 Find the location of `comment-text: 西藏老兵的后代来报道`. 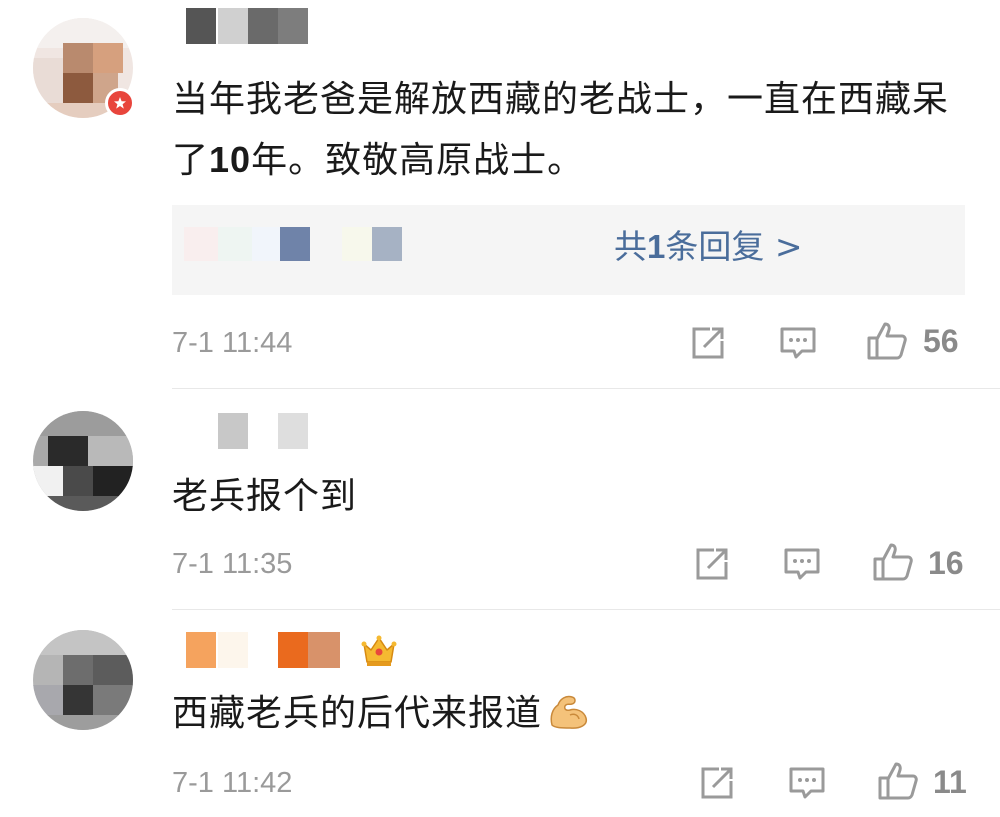

comment-text: 西藏老兵的后代来报道 is located at coordinates (572, 717).